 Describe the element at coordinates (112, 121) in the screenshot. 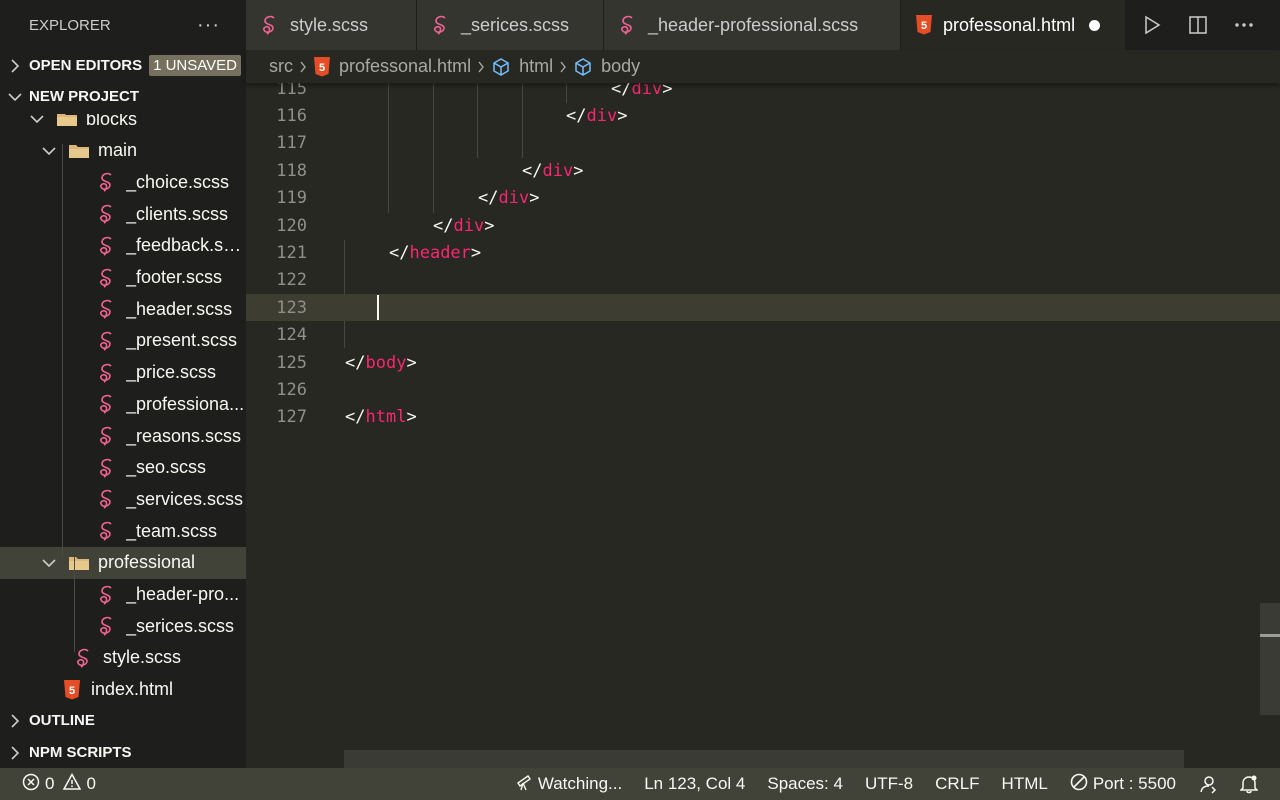

I see `tree-item-label: blocks` at that location.